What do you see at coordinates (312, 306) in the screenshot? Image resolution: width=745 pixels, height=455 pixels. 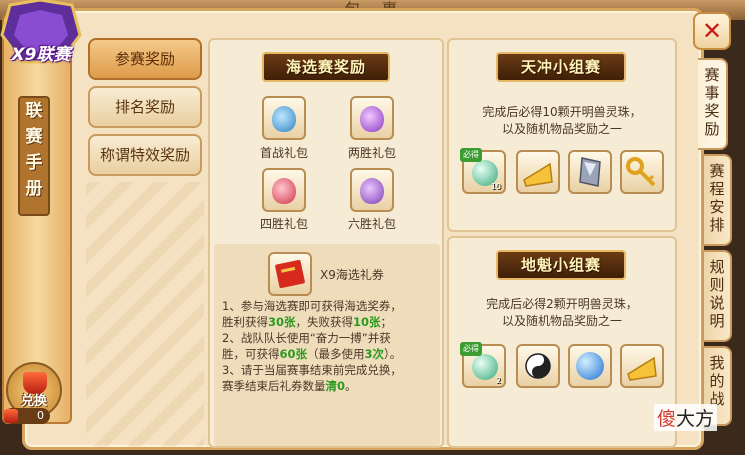 I see `note-line: 1、参与海选赛即可获得海选奖券，` at bounding box center [312, 306].